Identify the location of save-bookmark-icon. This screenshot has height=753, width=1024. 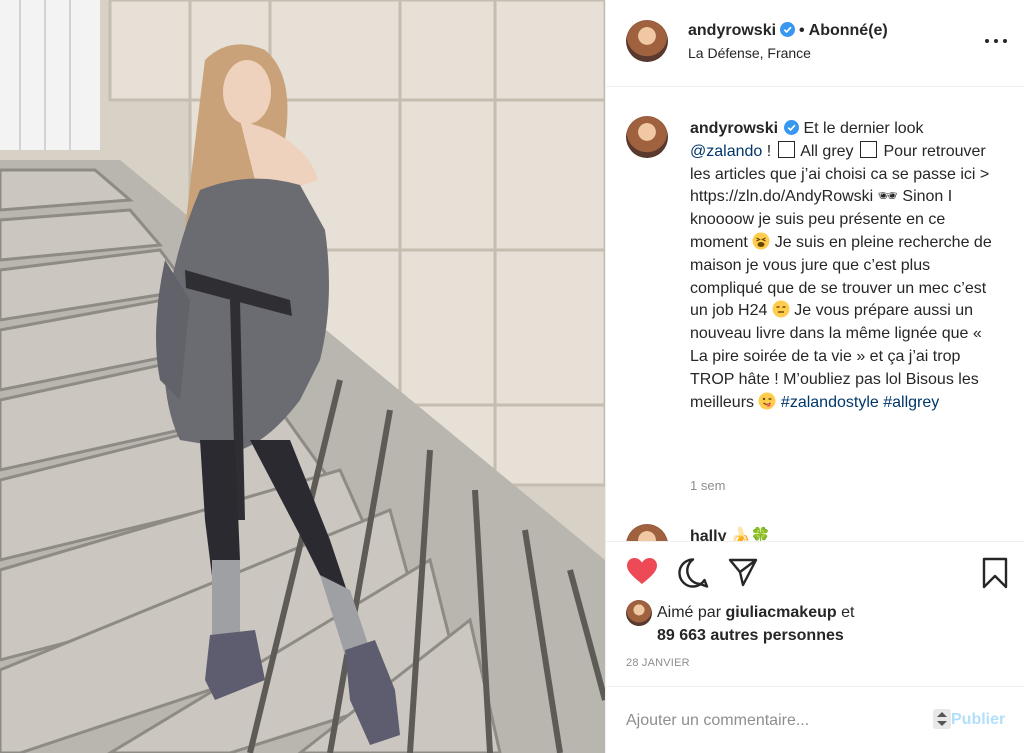
(995, 573).